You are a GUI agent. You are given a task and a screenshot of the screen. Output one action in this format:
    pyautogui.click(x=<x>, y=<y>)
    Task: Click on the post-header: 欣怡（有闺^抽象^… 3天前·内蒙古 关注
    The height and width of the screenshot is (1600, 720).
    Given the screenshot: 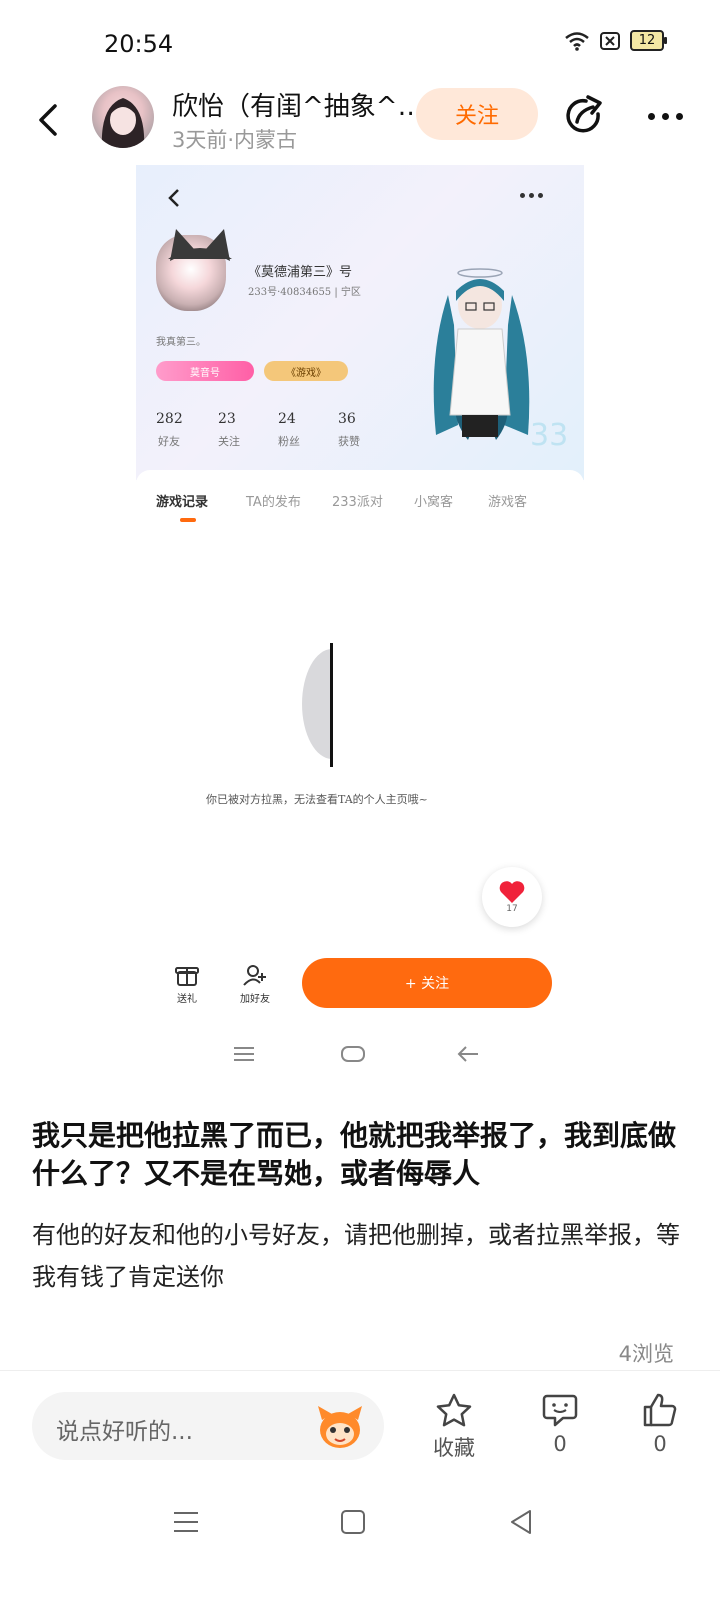 What is the action you would take?
    pyautogui.click(x=360, y=120)
    